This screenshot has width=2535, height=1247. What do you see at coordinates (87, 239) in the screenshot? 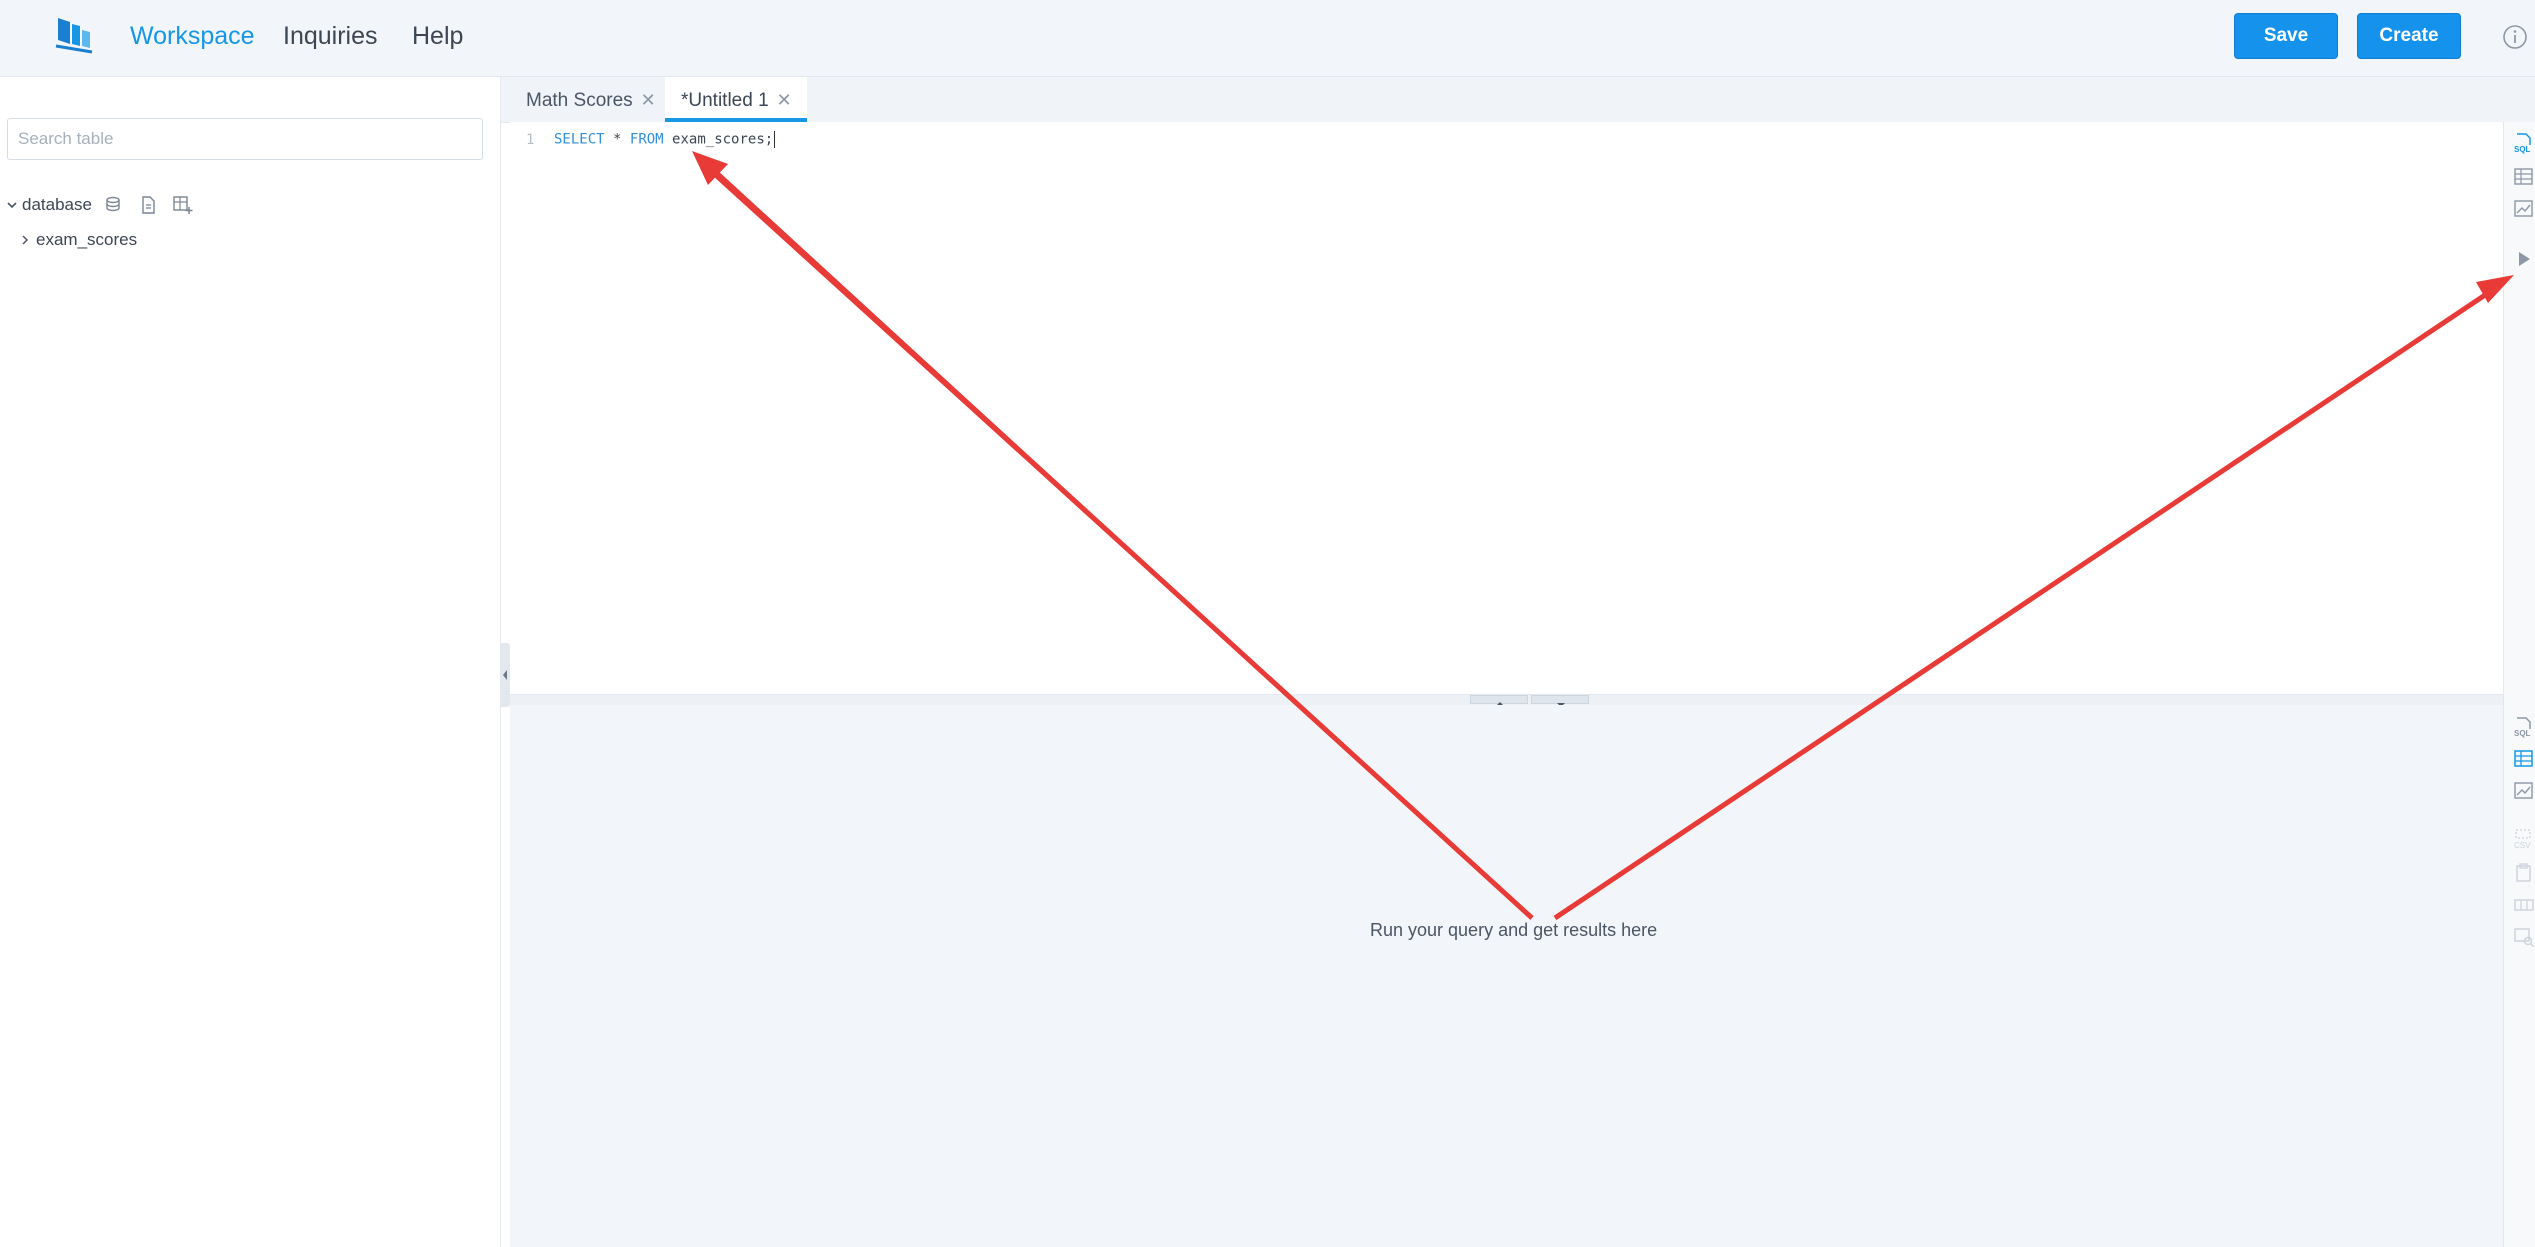
I see `tree-table-label: exam_scores` at bounding box center [87, 239].